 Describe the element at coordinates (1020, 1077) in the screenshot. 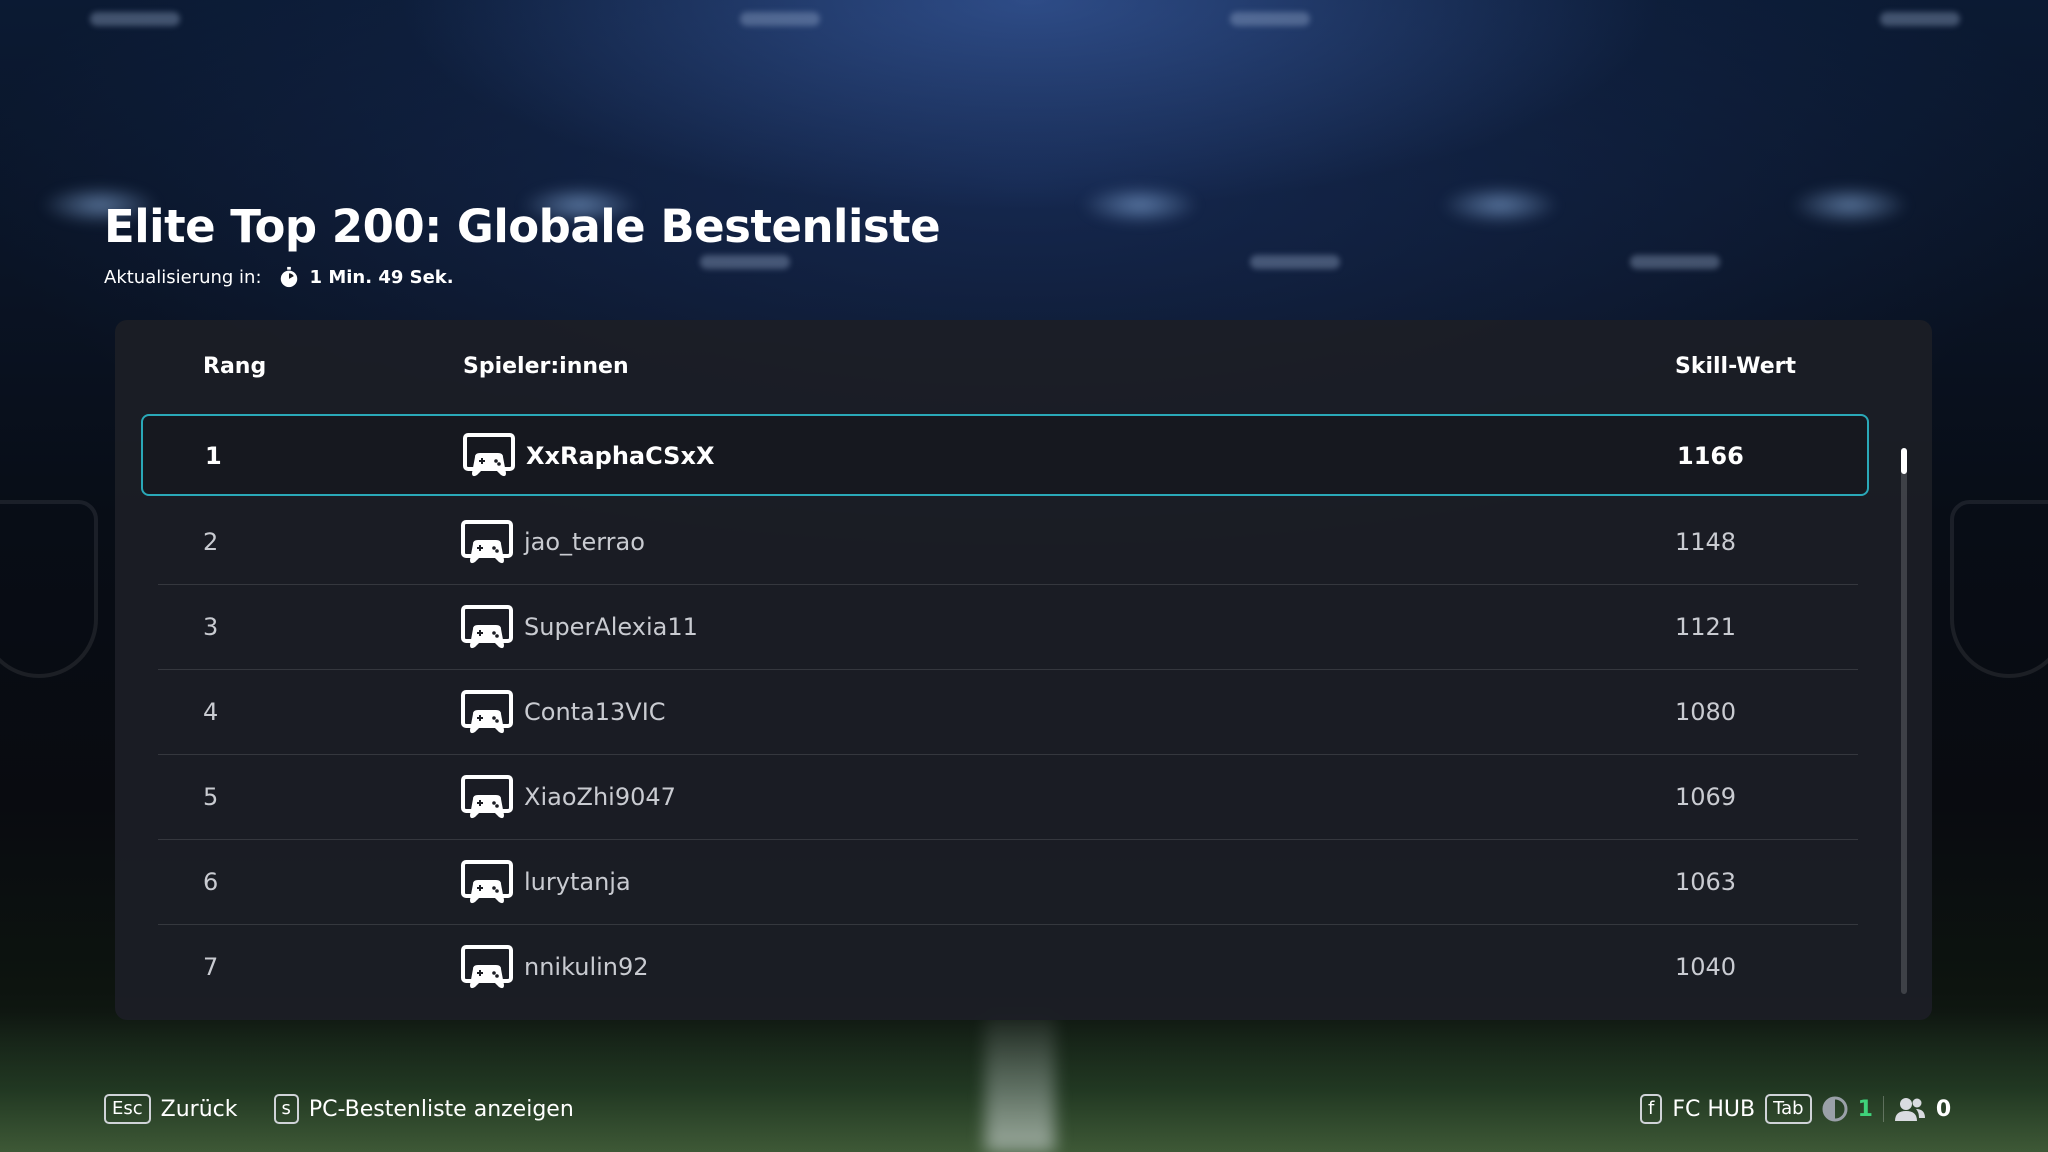

I see `pitch-line` at that location.